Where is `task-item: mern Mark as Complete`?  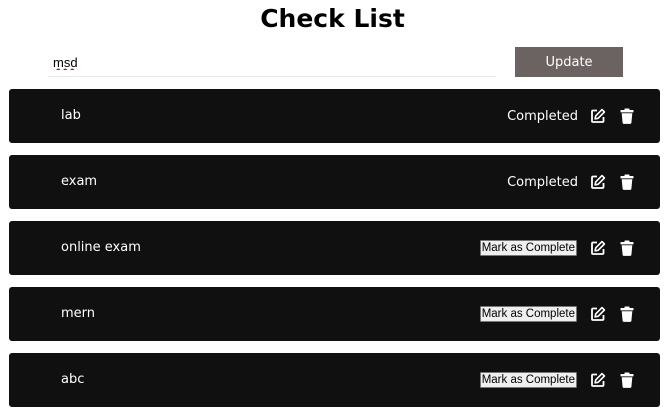
task-item: mern Mark as Complete is located at coordinates (334, 314).